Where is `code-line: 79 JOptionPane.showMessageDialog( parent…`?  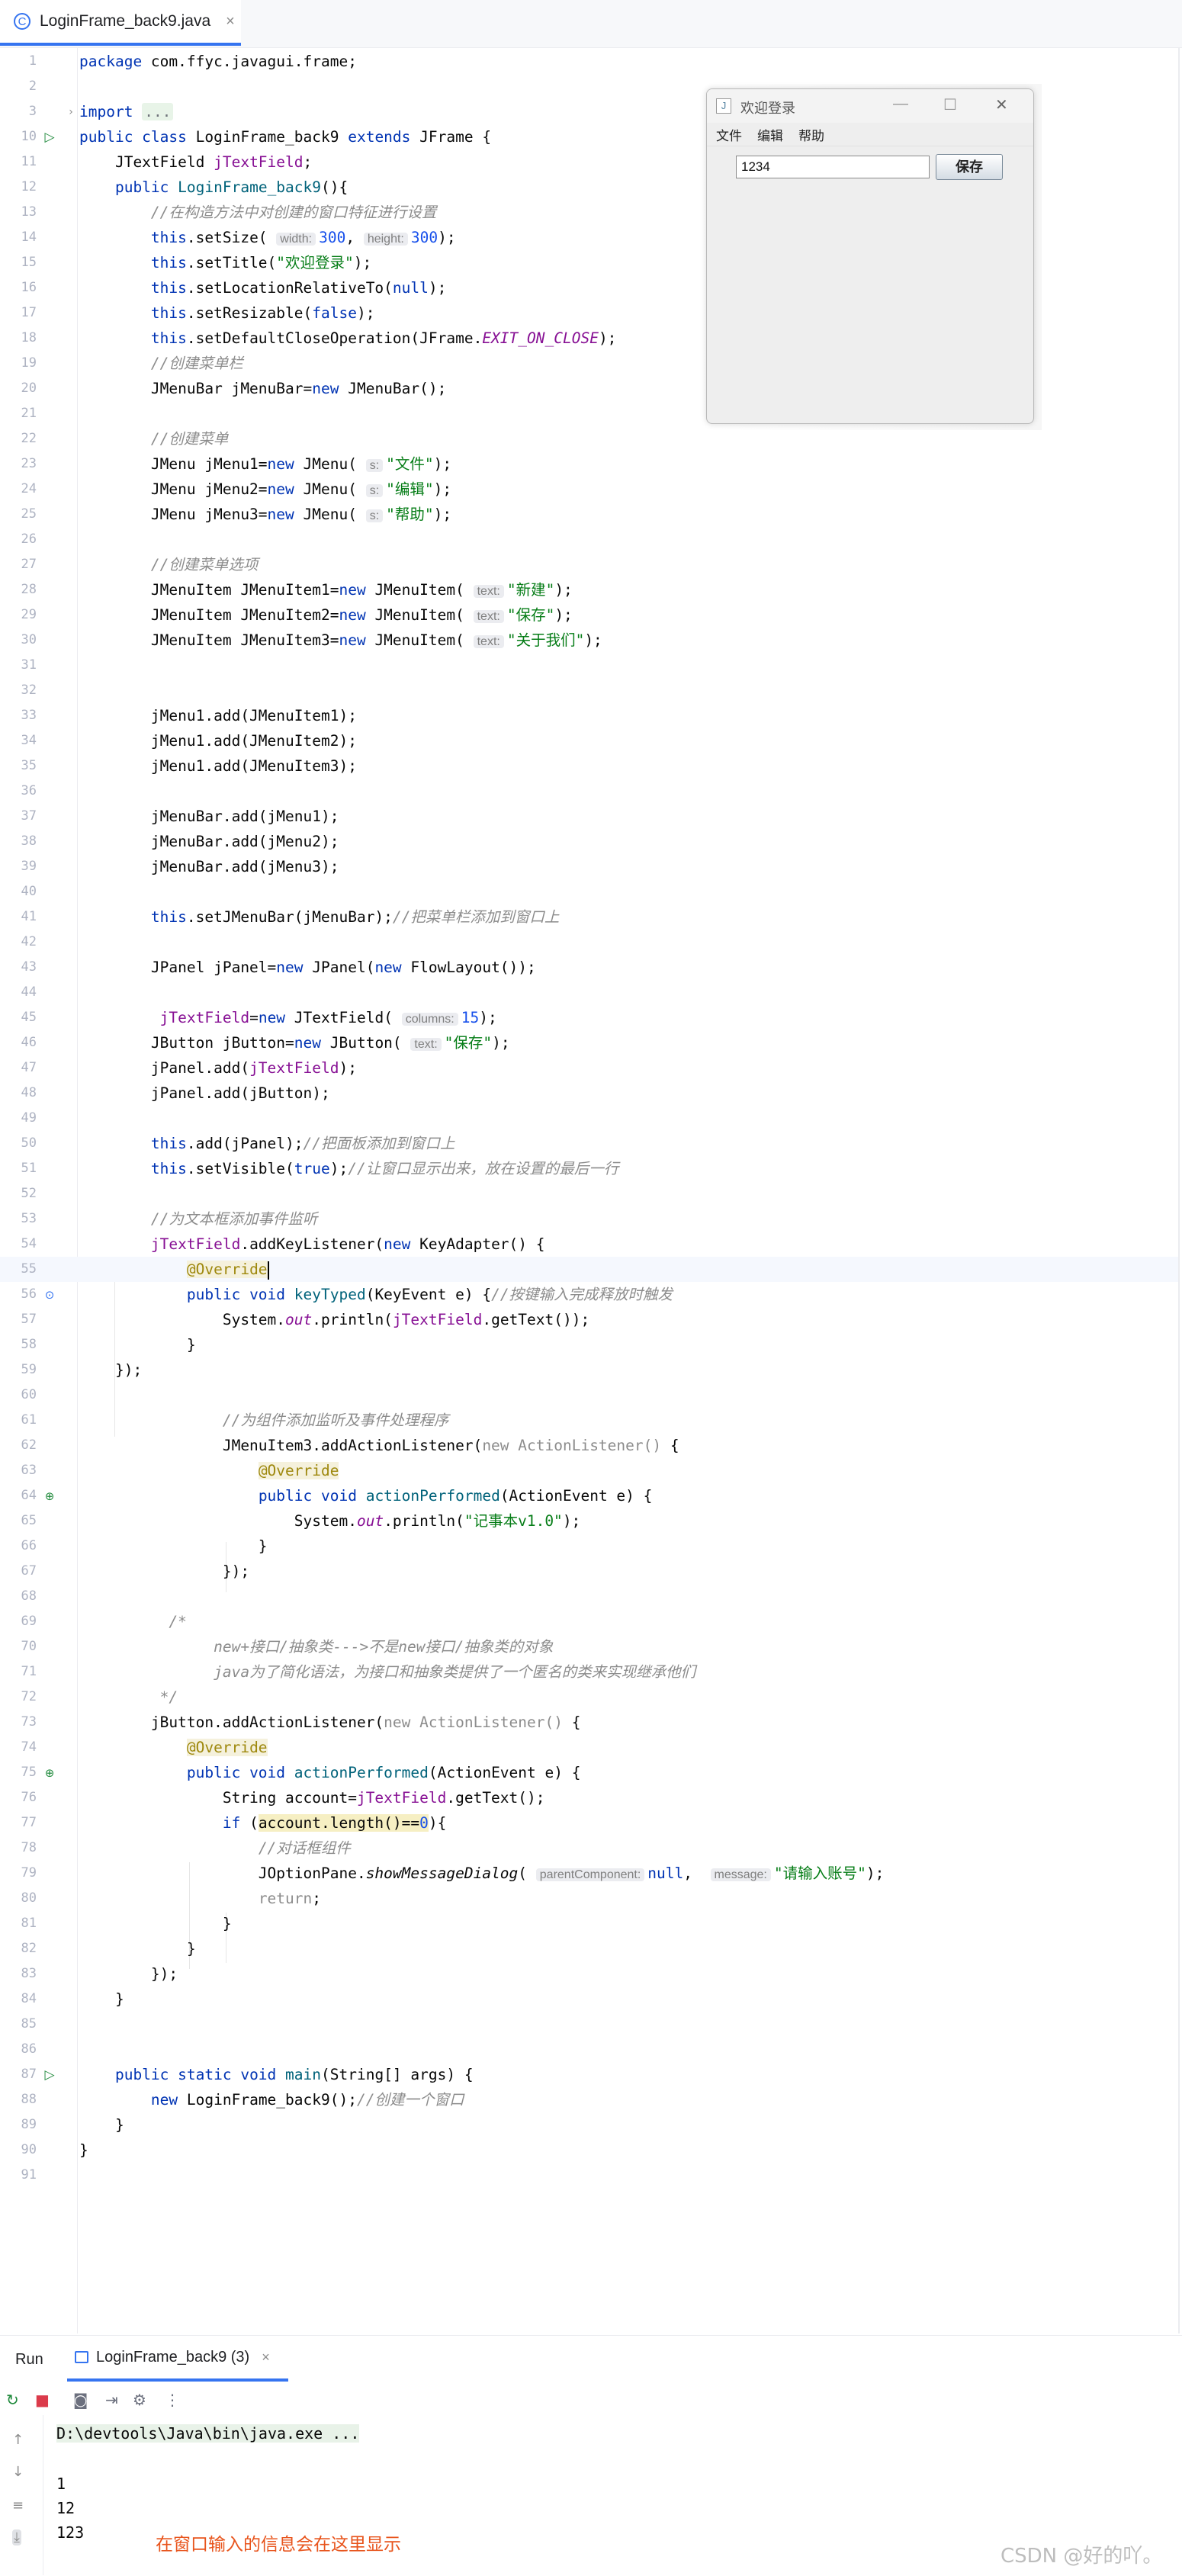
code-line: 79 JOptionPane.showMessageDialog( parent… is located at coordinates (589, 1873).